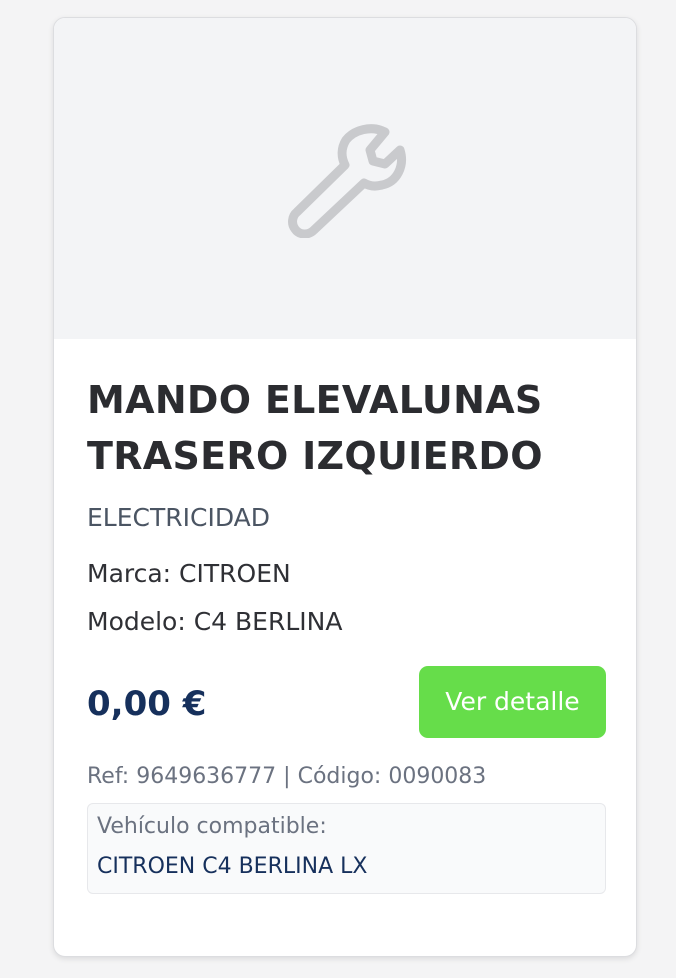 This screenshot has height=978, width=676. I want to click on compatible-vehicle-value: CITROEN C4 BERLINA LX, so click(232, 866).